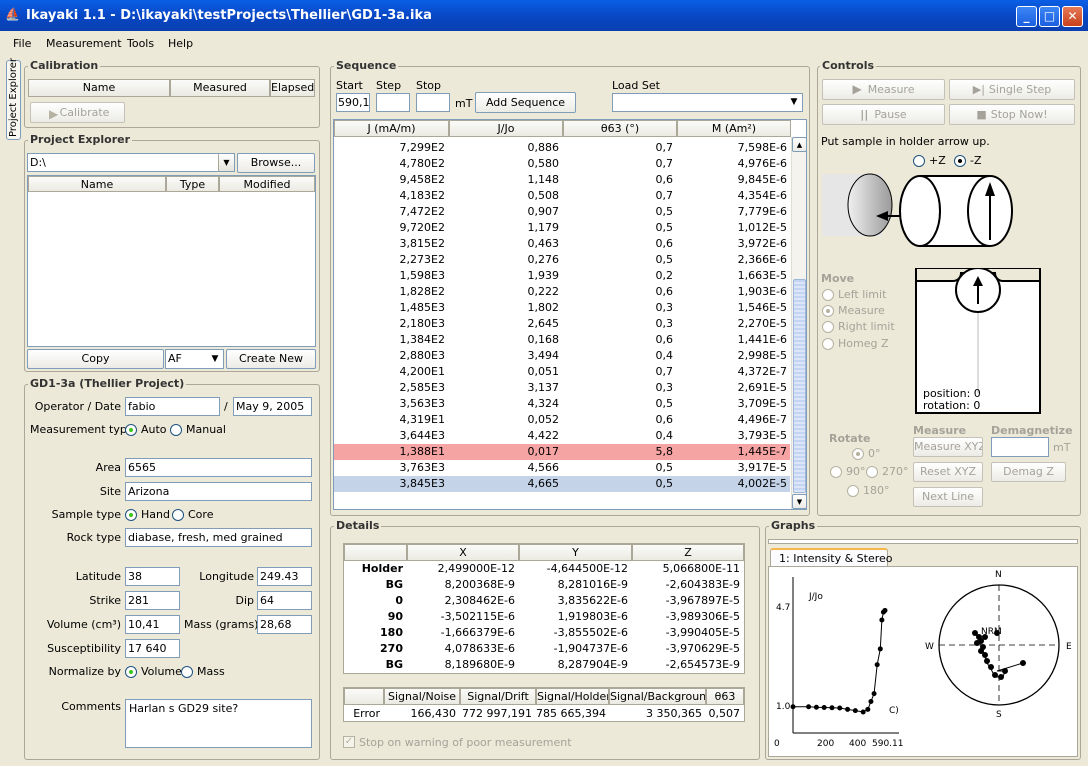 The height and width of the screenshot is (766, 1088). What do you see at coordinates (562, 196) in the screenshot?
I see `table-row: 4,183E2 0,508 0,7 4,354E-6` at bounding box center [562, 196].